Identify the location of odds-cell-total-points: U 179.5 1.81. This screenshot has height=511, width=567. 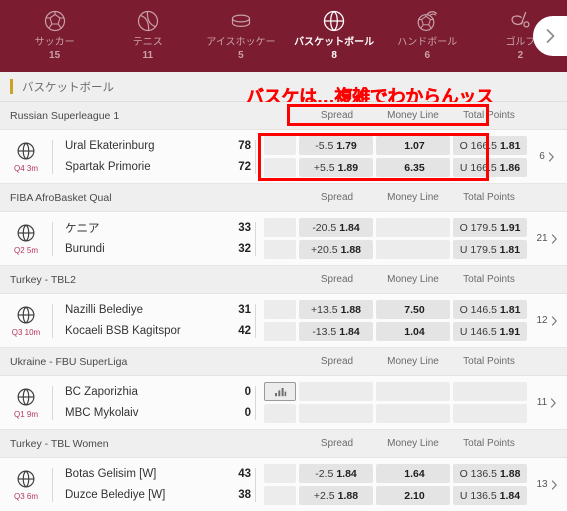
(490, 249).